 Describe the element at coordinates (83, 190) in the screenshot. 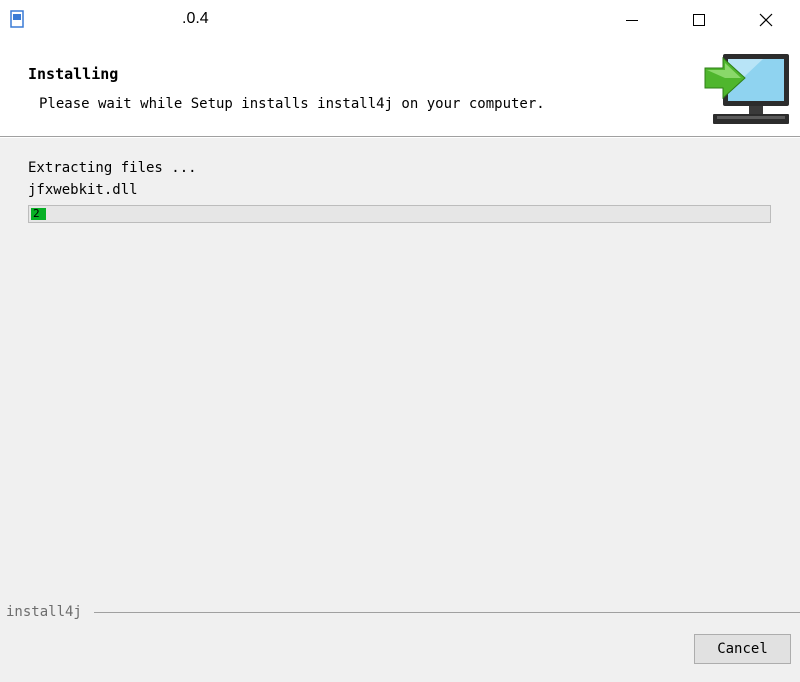

I see `current-file: jfxwebkit.dll` at that location.